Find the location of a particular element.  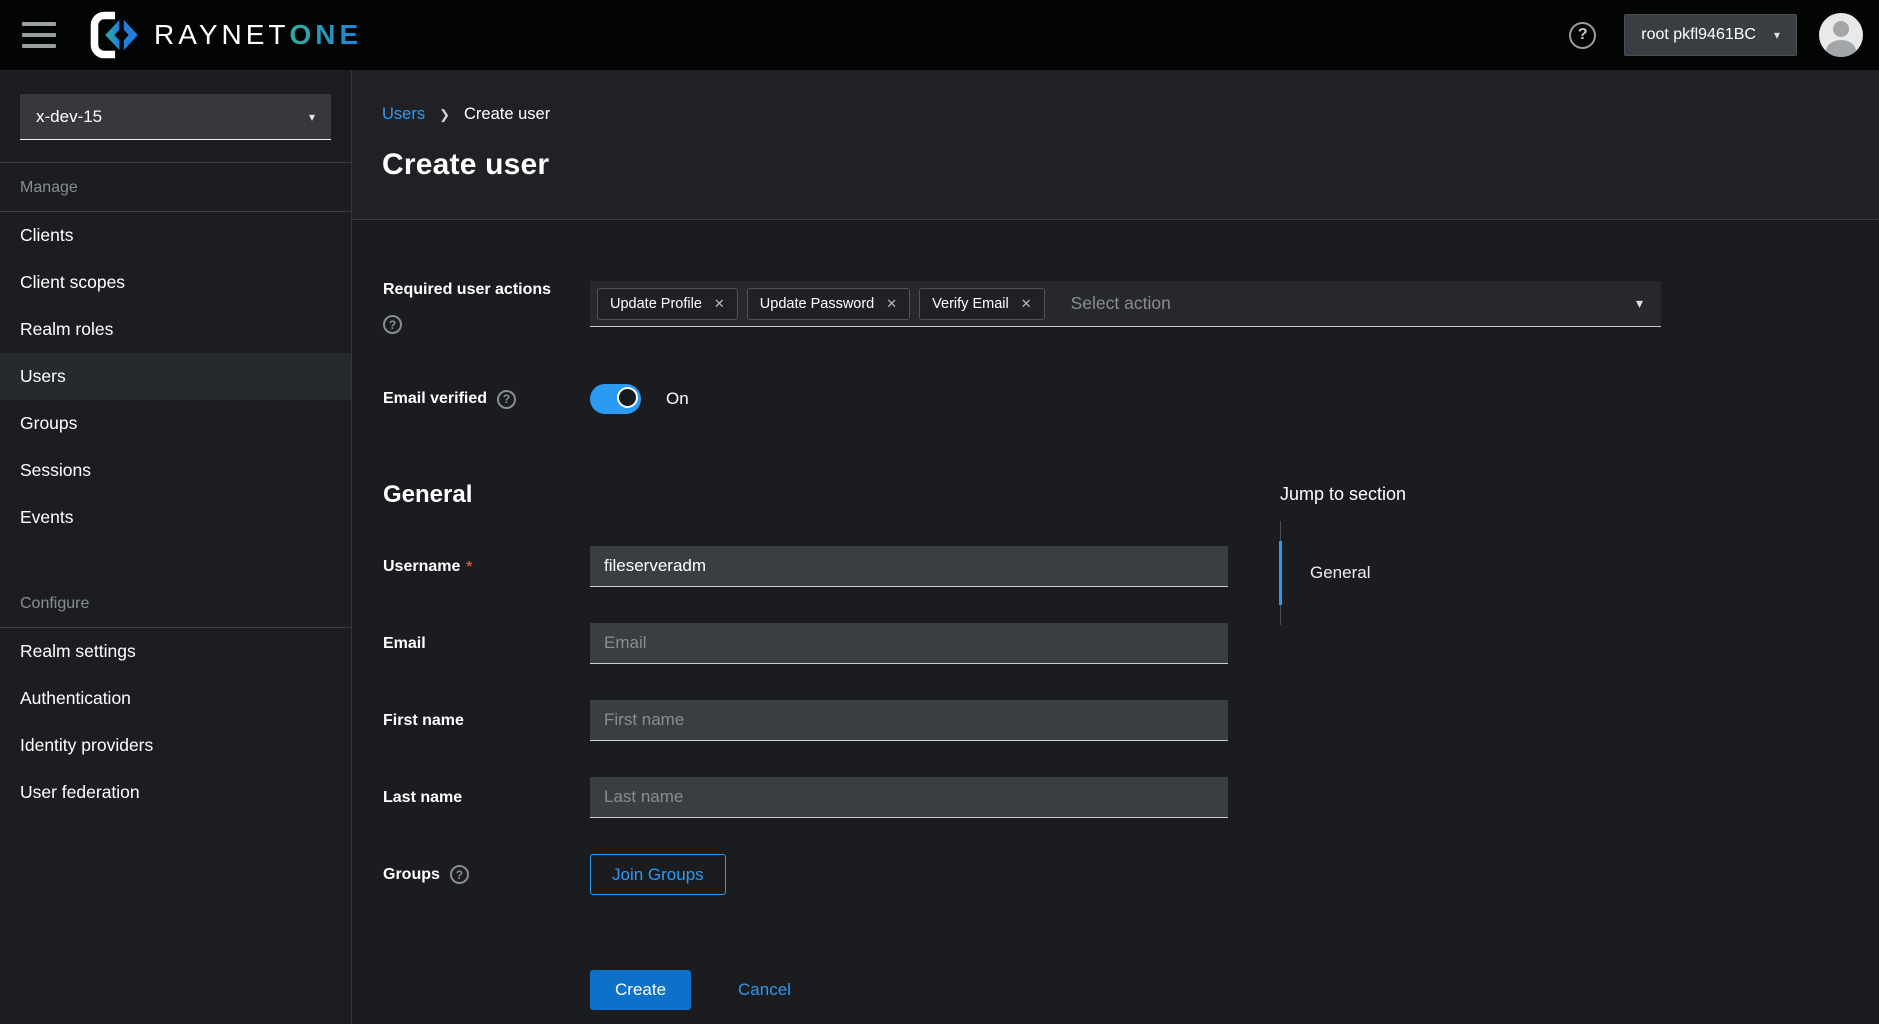

sidebar-item-users: Users is located at coordinates (175, 376).